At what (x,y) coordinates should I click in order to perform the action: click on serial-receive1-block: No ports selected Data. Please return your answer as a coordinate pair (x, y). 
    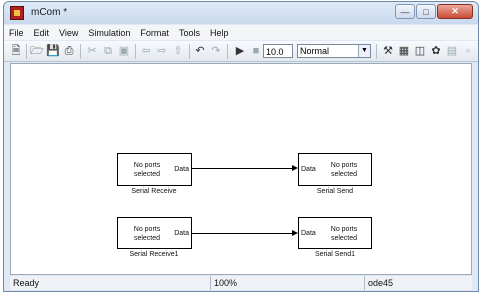
    Looking at the image, I should click on (154, 233).